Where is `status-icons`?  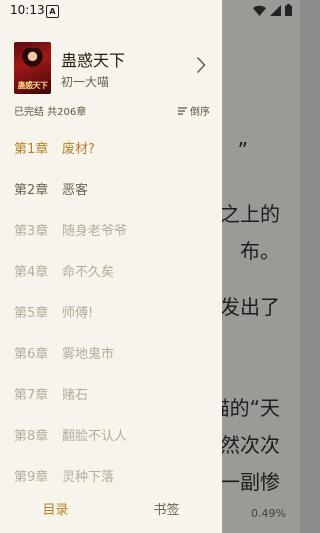
status-icons is located at coordinates (272, 10).